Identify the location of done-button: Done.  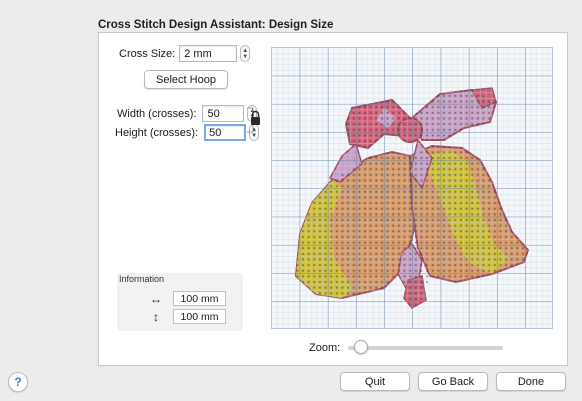
(531, 381).